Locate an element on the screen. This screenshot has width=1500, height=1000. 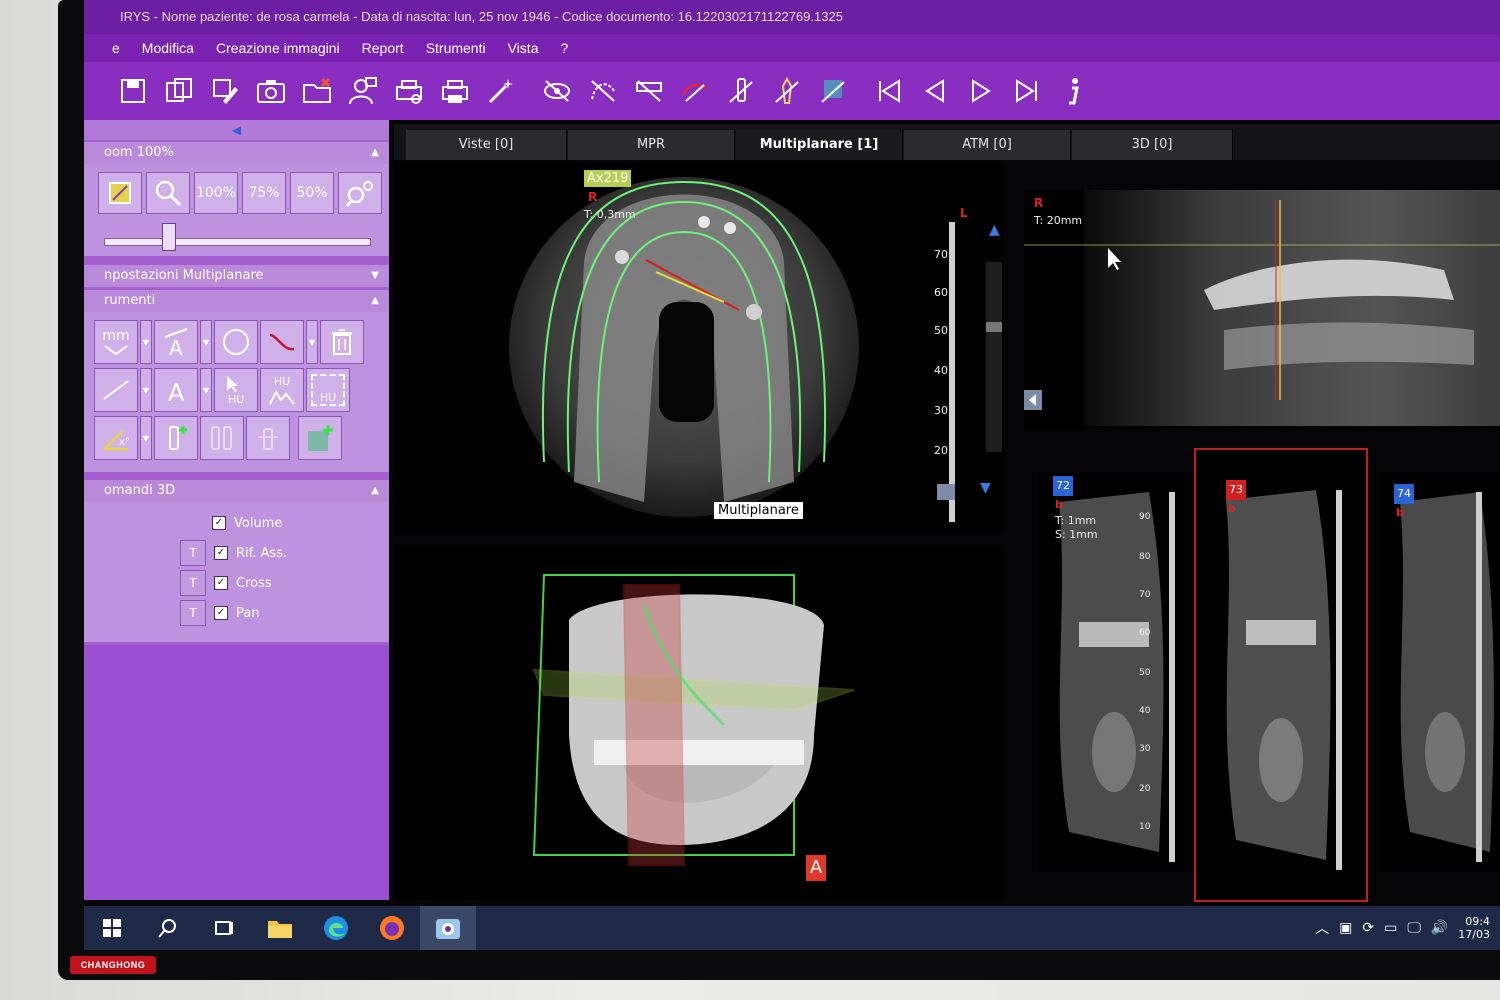
windows-start-icon is located at coordinates (112, 928).